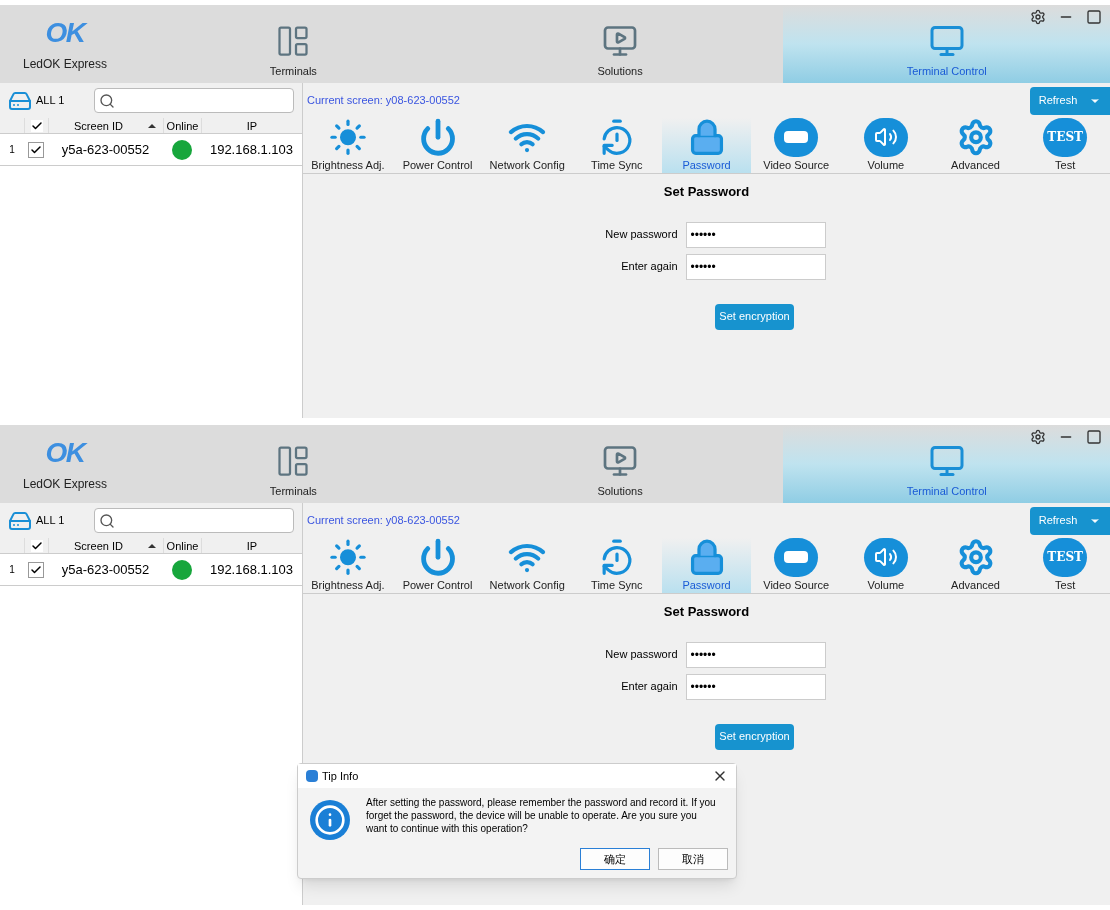 Image resolution: width=1110 pixels, height=910 pixels. I want to click on dialog-message: After setting the password, please remember the password and record it. If you forget the password, the device will be unable to operate. Are you sure you want to continue with this operation?, so click(541, 816).